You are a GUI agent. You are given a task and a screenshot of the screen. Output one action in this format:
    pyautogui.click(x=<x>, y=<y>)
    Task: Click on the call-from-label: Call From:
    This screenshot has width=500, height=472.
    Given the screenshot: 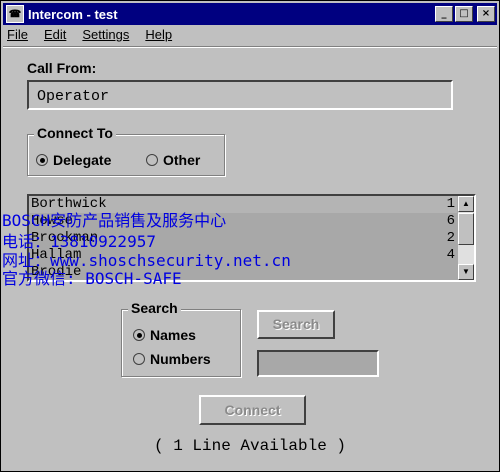 What is the action you would take?
    pyautogui.click(x=62, y=68)
    